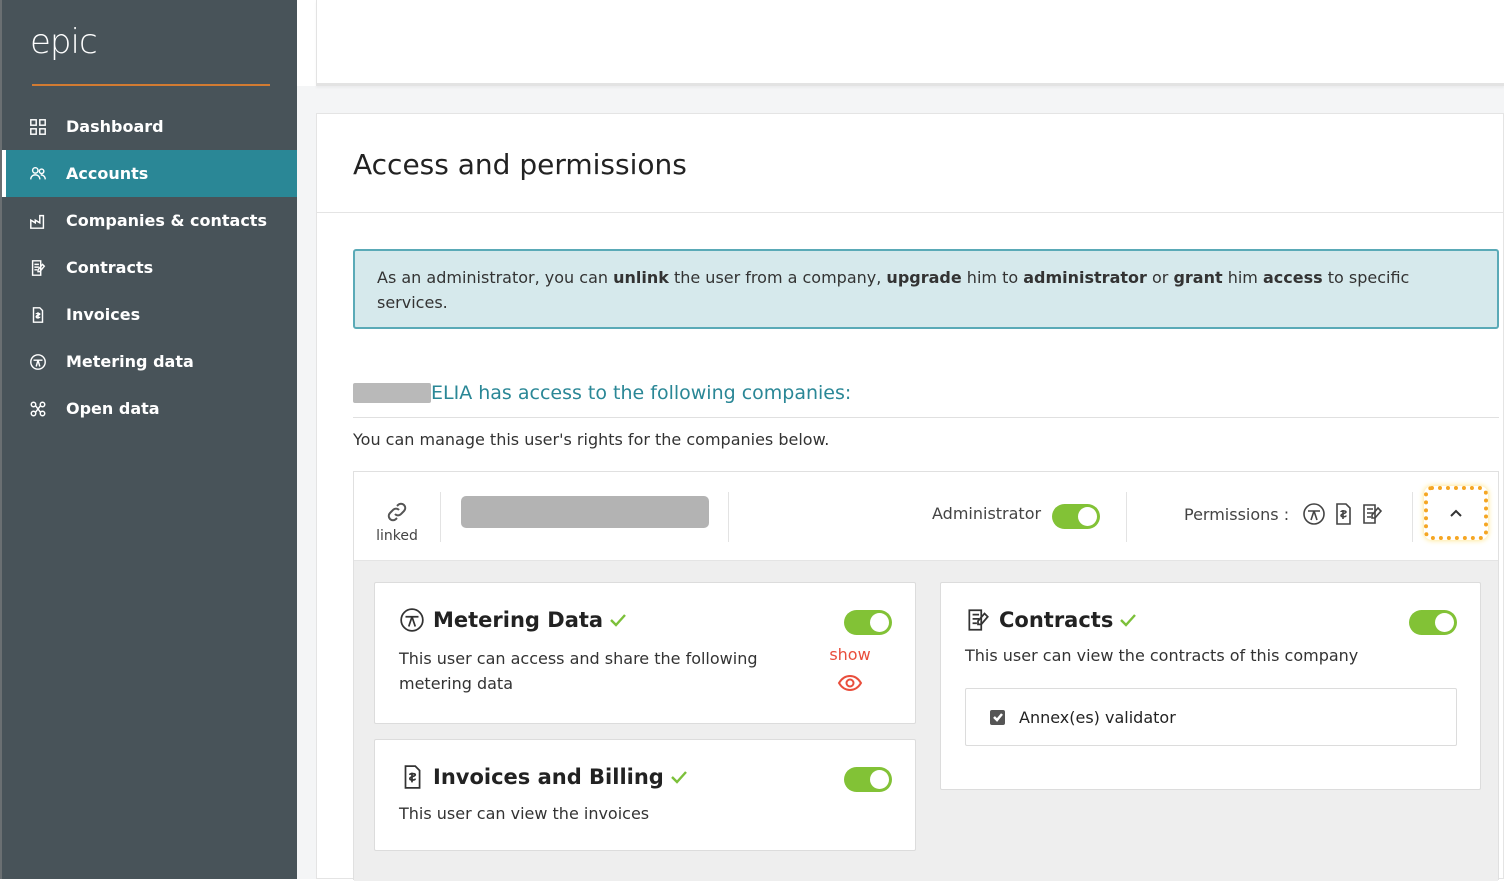 The height and width of the screenshot is (881, 1504). Describe the element at coordinates (641, 277) in the screenshot. I see `info-keyword: unlink` at that location.